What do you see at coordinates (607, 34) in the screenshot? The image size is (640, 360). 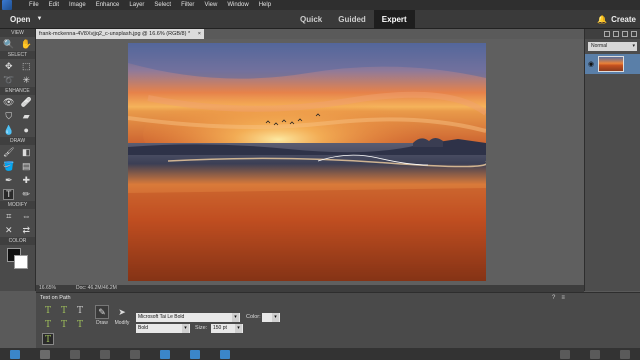 I see `new-layer-icon` at bounding box center [607, 34].